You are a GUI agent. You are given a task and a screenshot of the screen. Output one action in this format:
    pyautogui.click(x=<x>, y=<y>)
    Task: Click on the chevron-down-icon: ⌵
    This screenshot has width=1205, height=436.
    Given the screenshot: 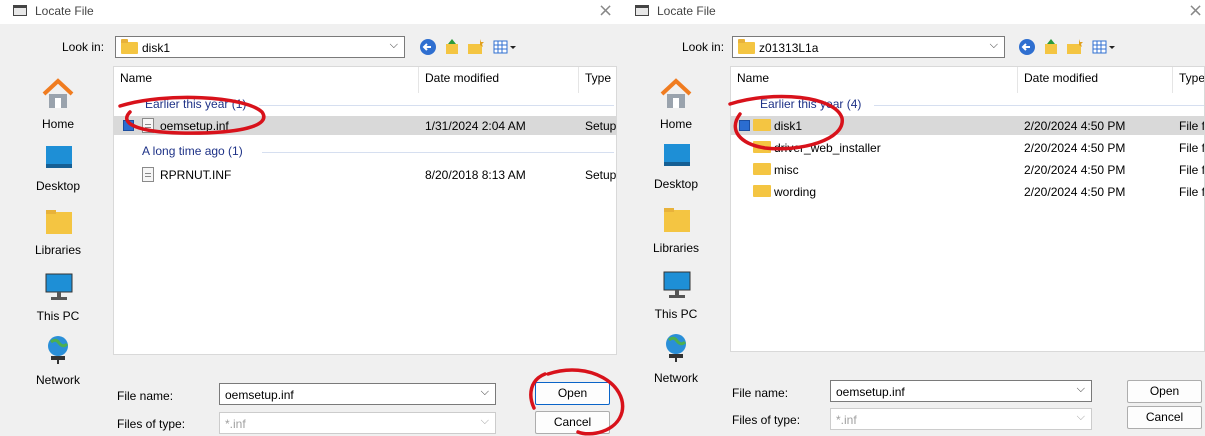 What is the action you would take?
    pyautogui.click(x=1080, y=389)
    